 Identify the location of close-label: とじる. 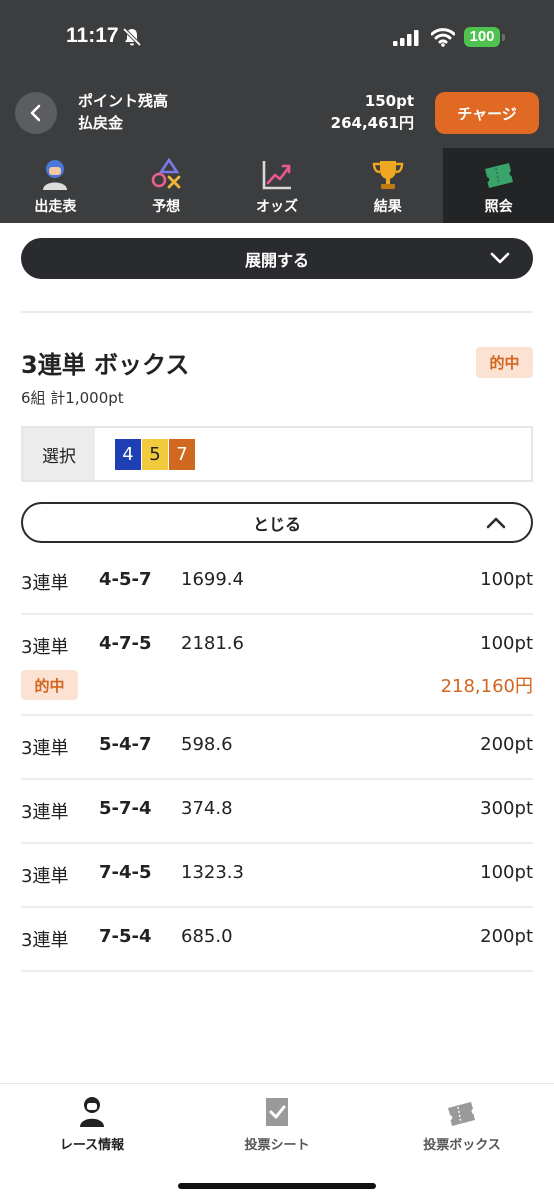
(276, 524).